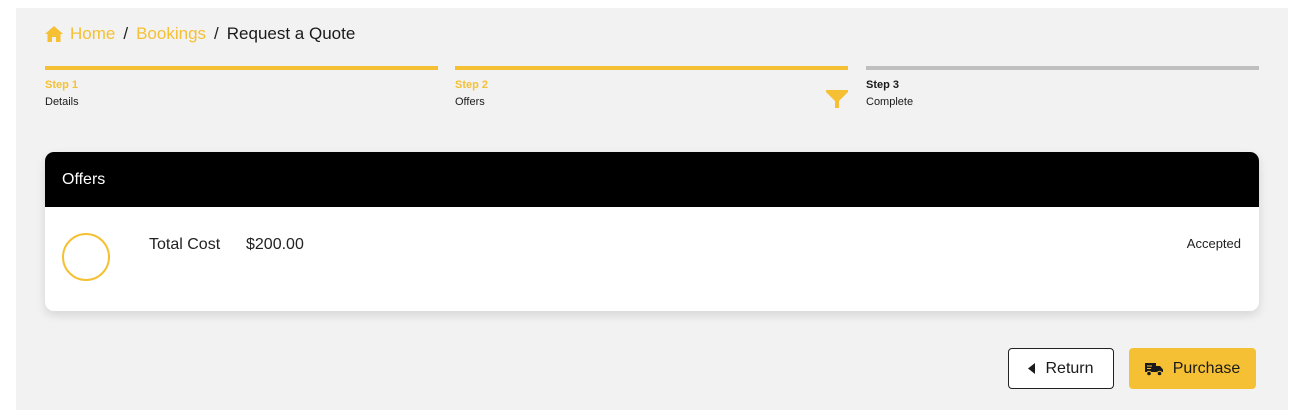 The height and width of the screenshot is (416, 1289). I want to click on offers-card-header: Offers, so click(652, 179).